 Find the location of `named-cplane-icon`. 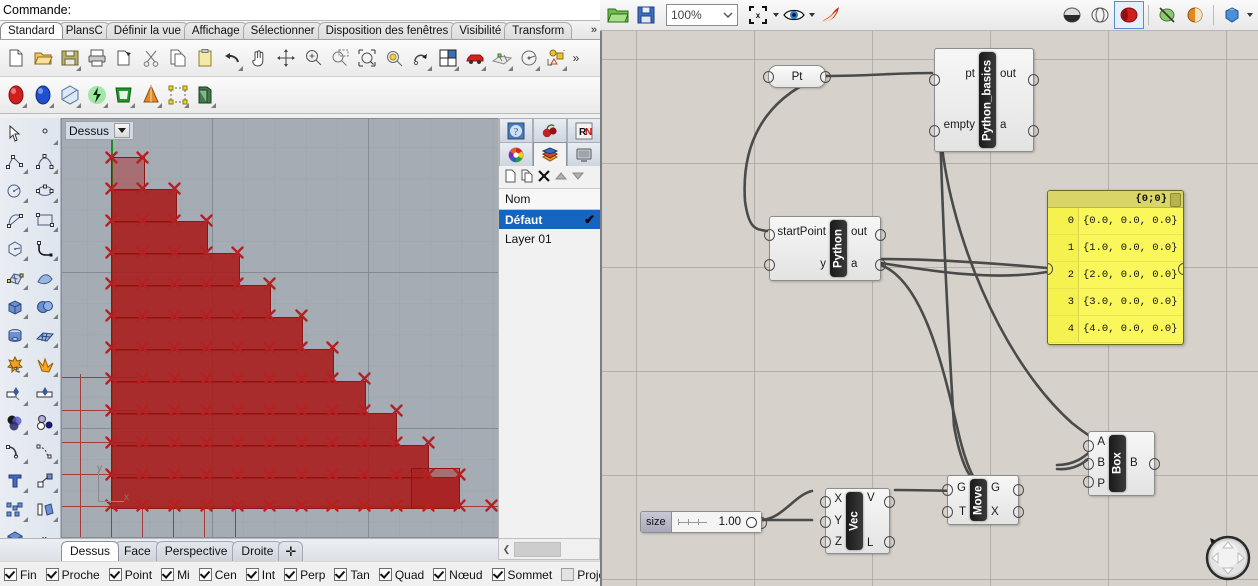

named-cplane-icon is located at coordinates (555, 58).